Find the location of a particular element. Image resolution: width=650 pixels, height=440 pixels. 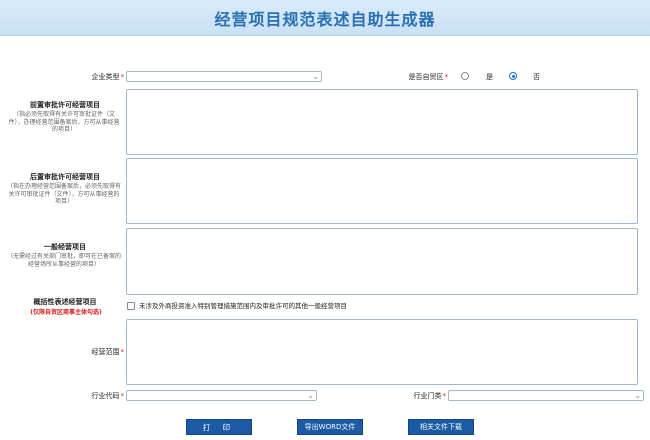

industry-category-label: 行业门类* is located at coordinates (430, 396).